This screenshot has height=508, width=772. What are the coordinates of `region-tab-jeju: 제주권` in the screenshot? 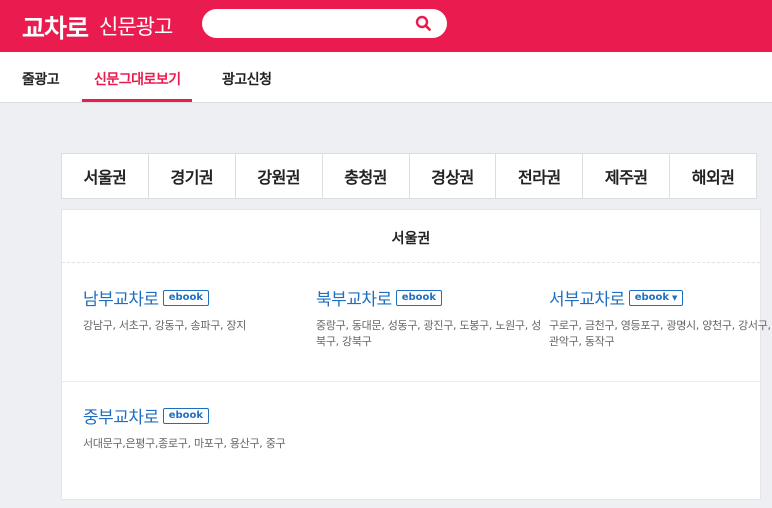 It's located at (627, 176).